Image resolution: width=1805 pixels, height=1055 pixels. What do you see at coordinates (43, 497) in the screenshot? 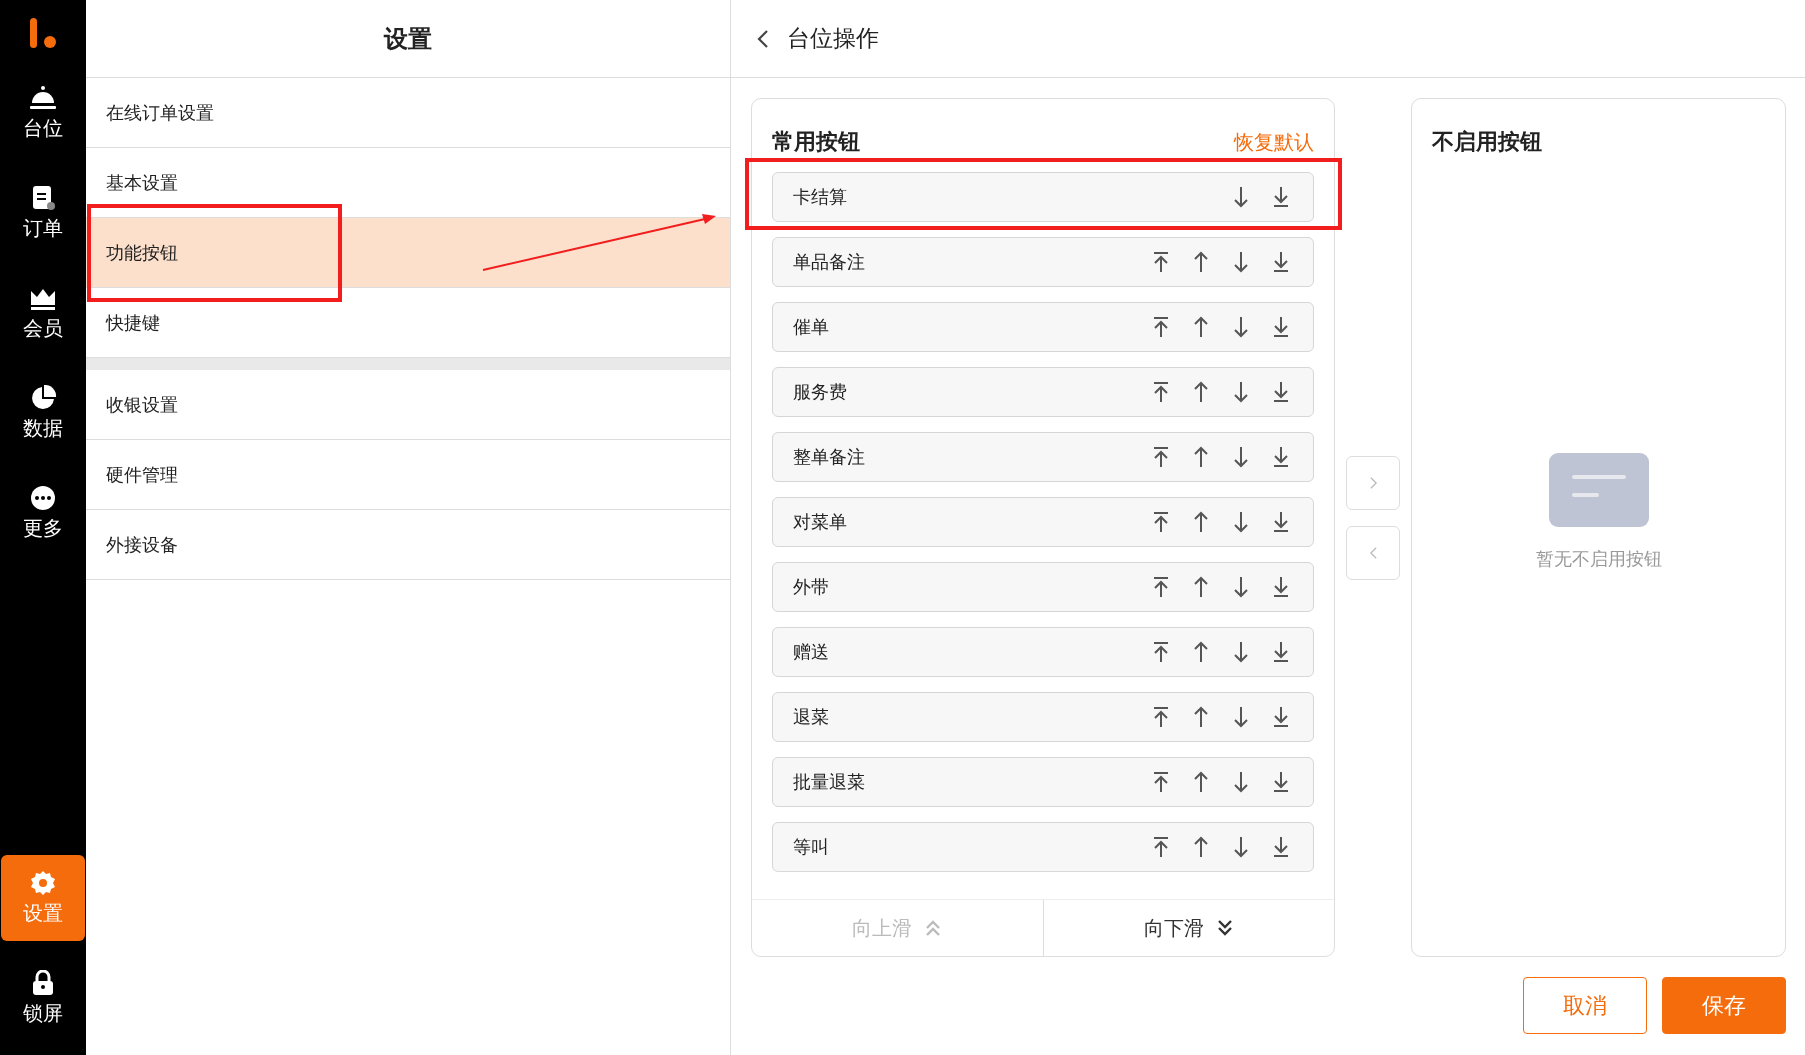
I see `more-icon` at bounding box center [43, 497].